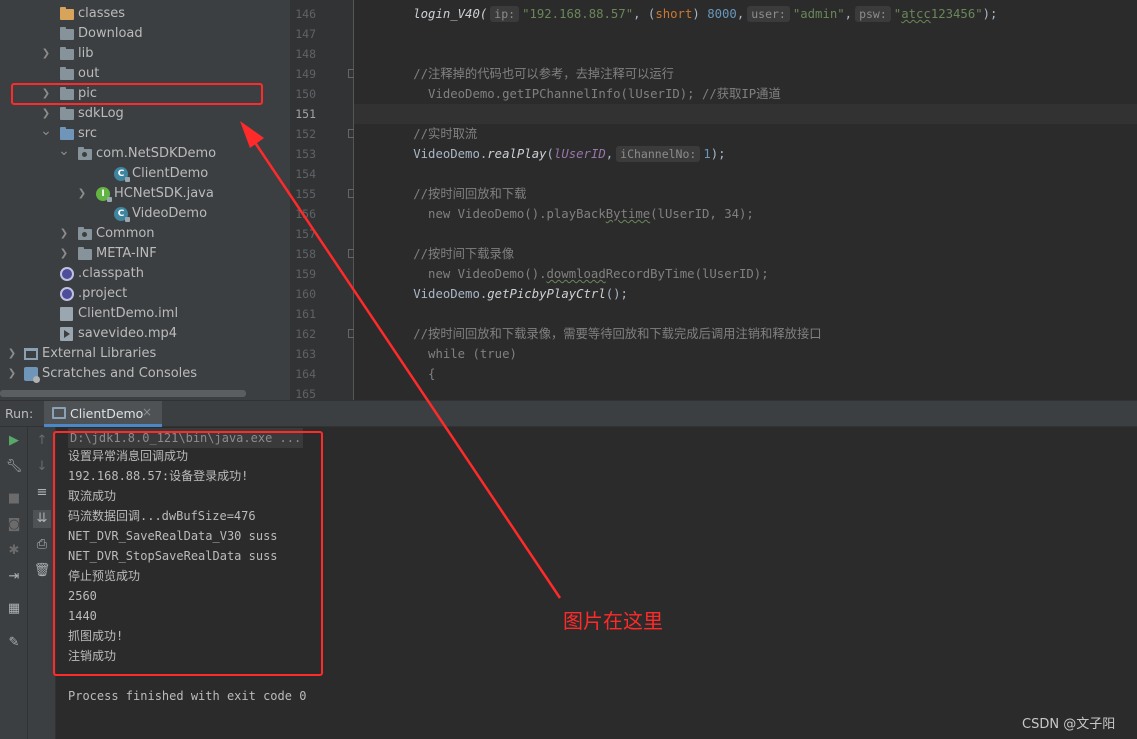  Describe the element at coordinates (145, 114) in the screenshot. I see `tree-item: ❯ sdkLog` at that location.